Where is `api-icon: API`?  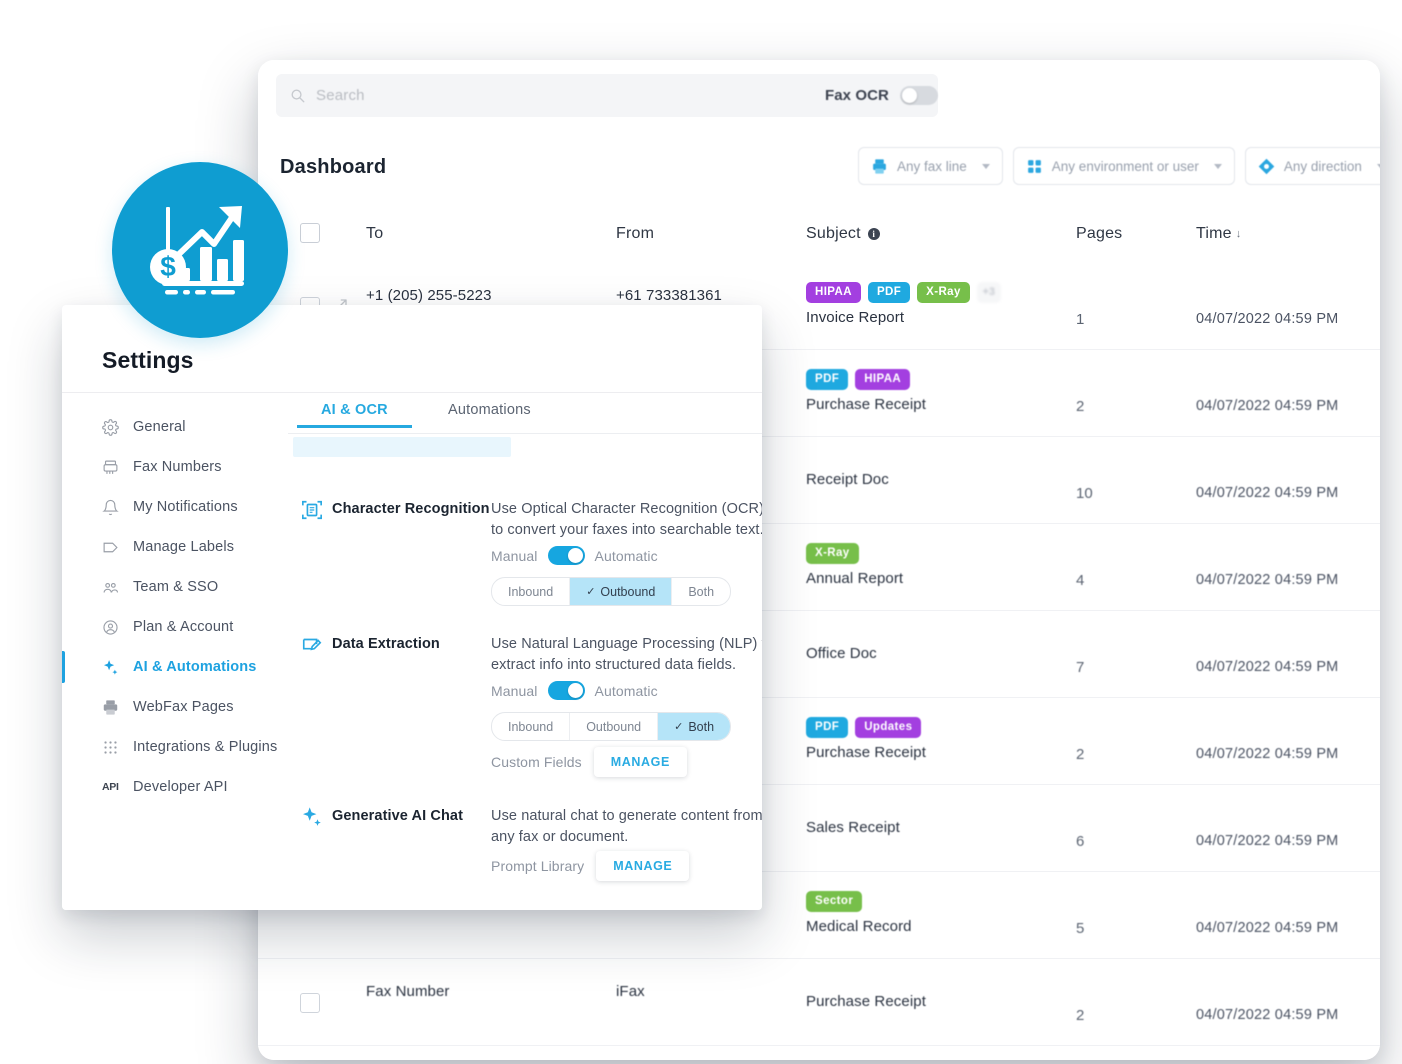 api-icon: API is located at coordinates (110, 786).